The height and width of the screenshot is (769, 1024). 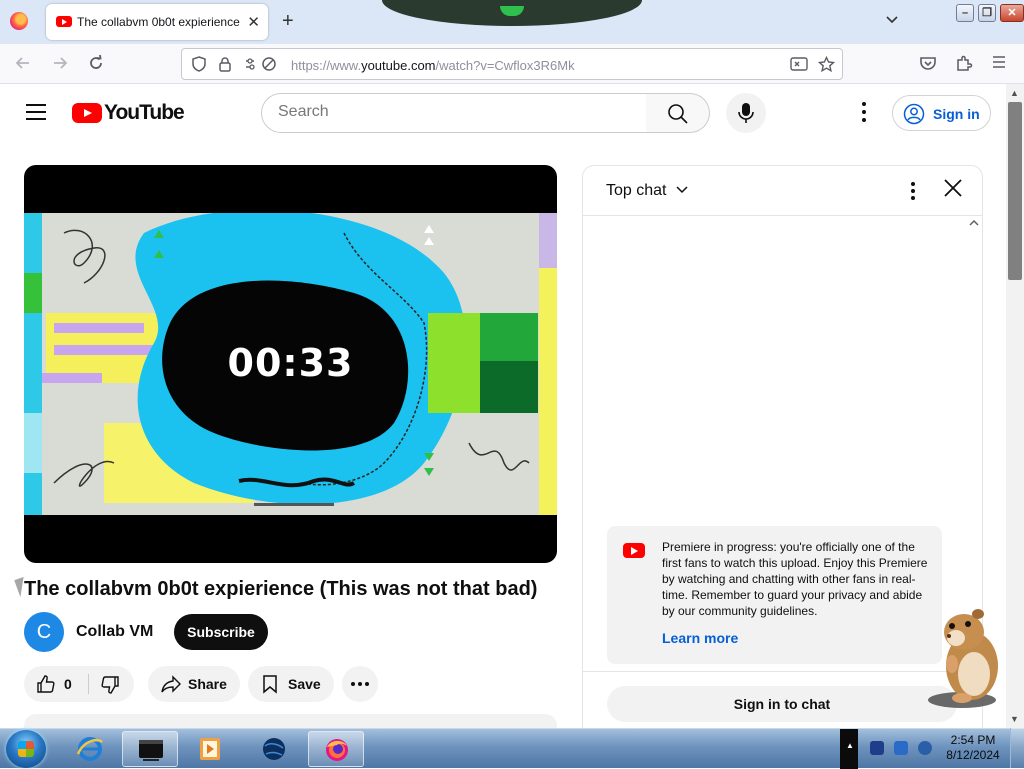 I want to click on voice-search-button, so click(x=746, y=113).